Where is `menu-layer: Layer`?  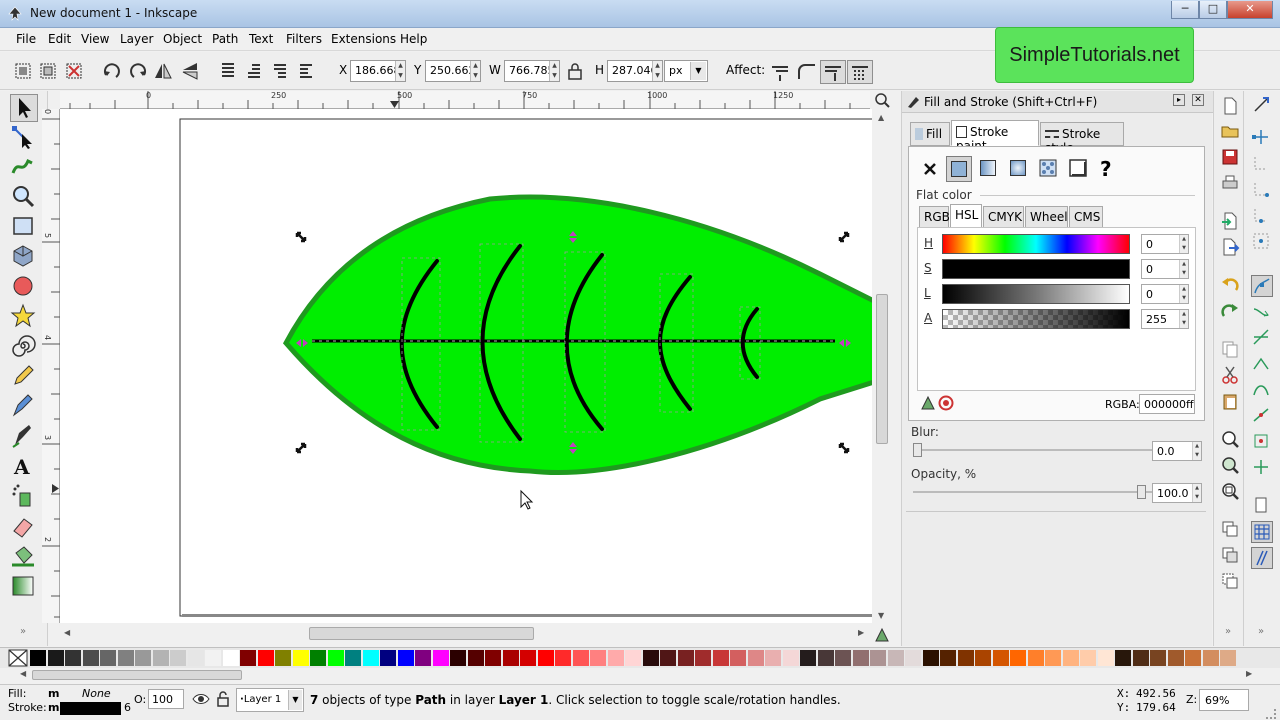 menu-layer: Layer is located at coordinates (136, 39).